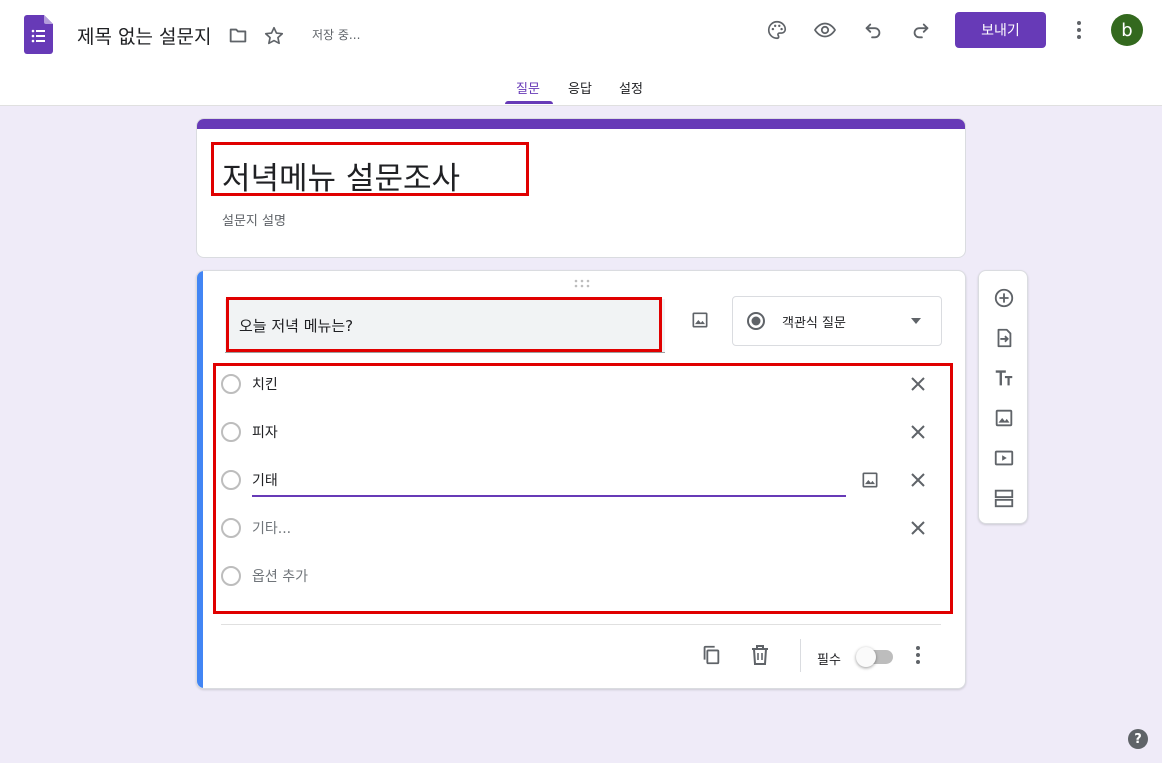  Describe the element at coordinates (581, 188) in the screenshot. I see `form-title-card: 저녁메뉴 설문조사 설문지 설명` at that location.